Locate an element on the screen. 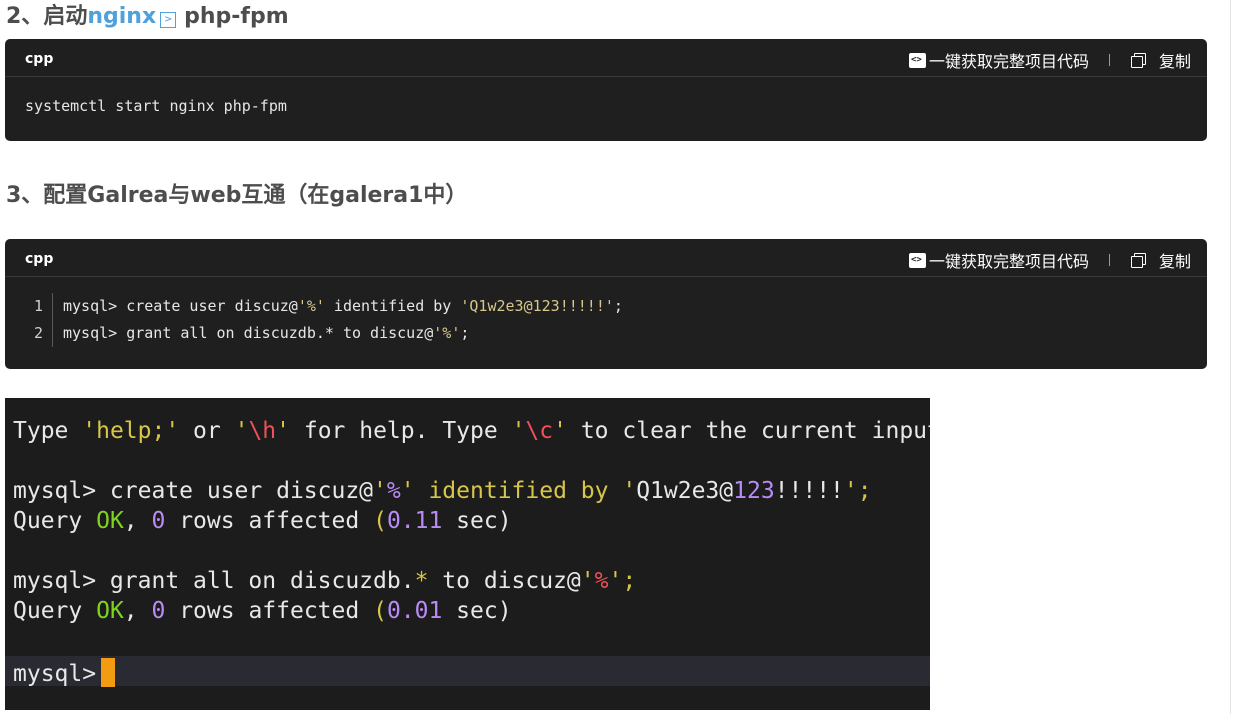 The width and height of the screenshot is (1238, 714). code-string: 'Q1w2e3@123!!!!!' is located at coordinates (537, 306).